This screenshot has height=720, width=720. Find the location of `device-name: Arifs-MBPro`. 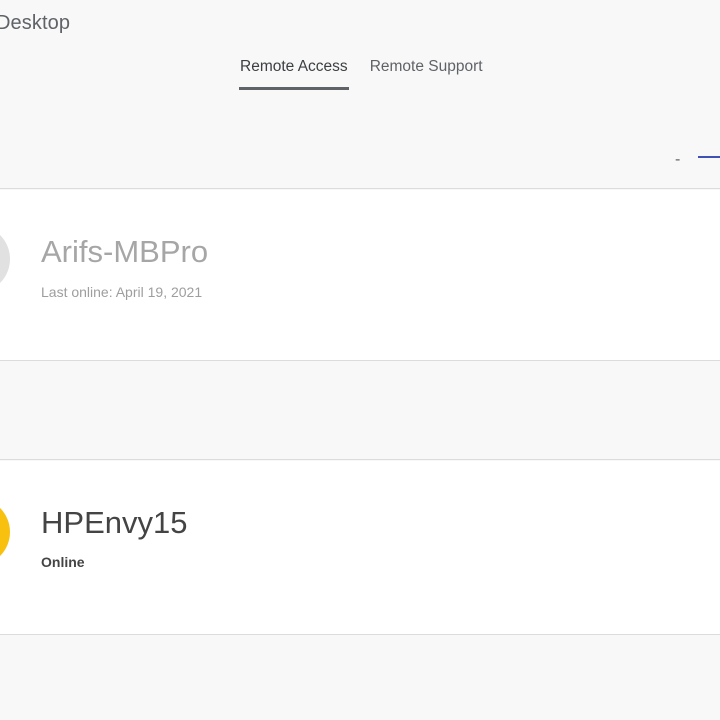

device-name: Arifs-MBPro is located at coordinates (124, 252).